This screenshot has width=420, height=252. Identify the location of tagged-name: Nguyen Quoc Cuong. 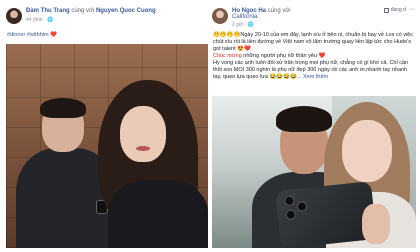
(126, 11).